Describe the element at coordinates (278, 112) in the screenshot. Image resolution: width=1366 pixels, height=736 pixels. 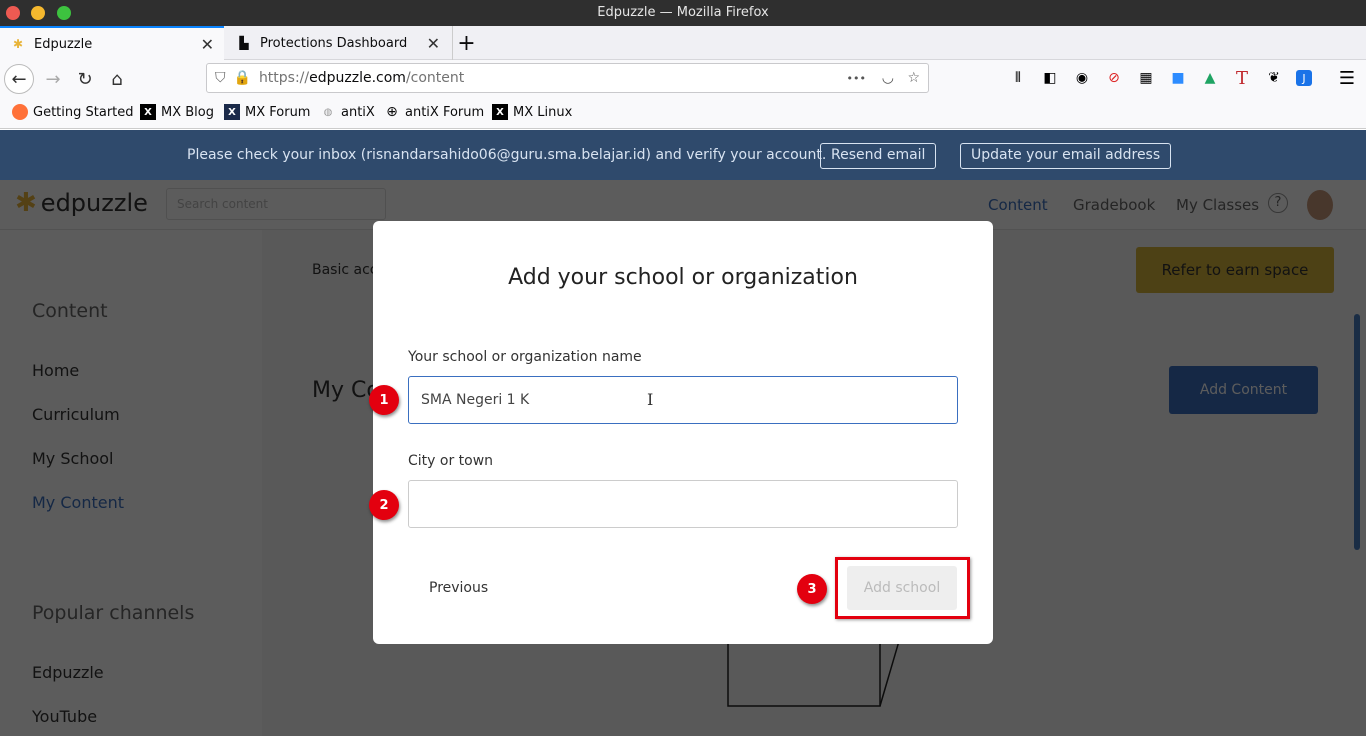
I see `bookmark-label: MX Forum` at that location.